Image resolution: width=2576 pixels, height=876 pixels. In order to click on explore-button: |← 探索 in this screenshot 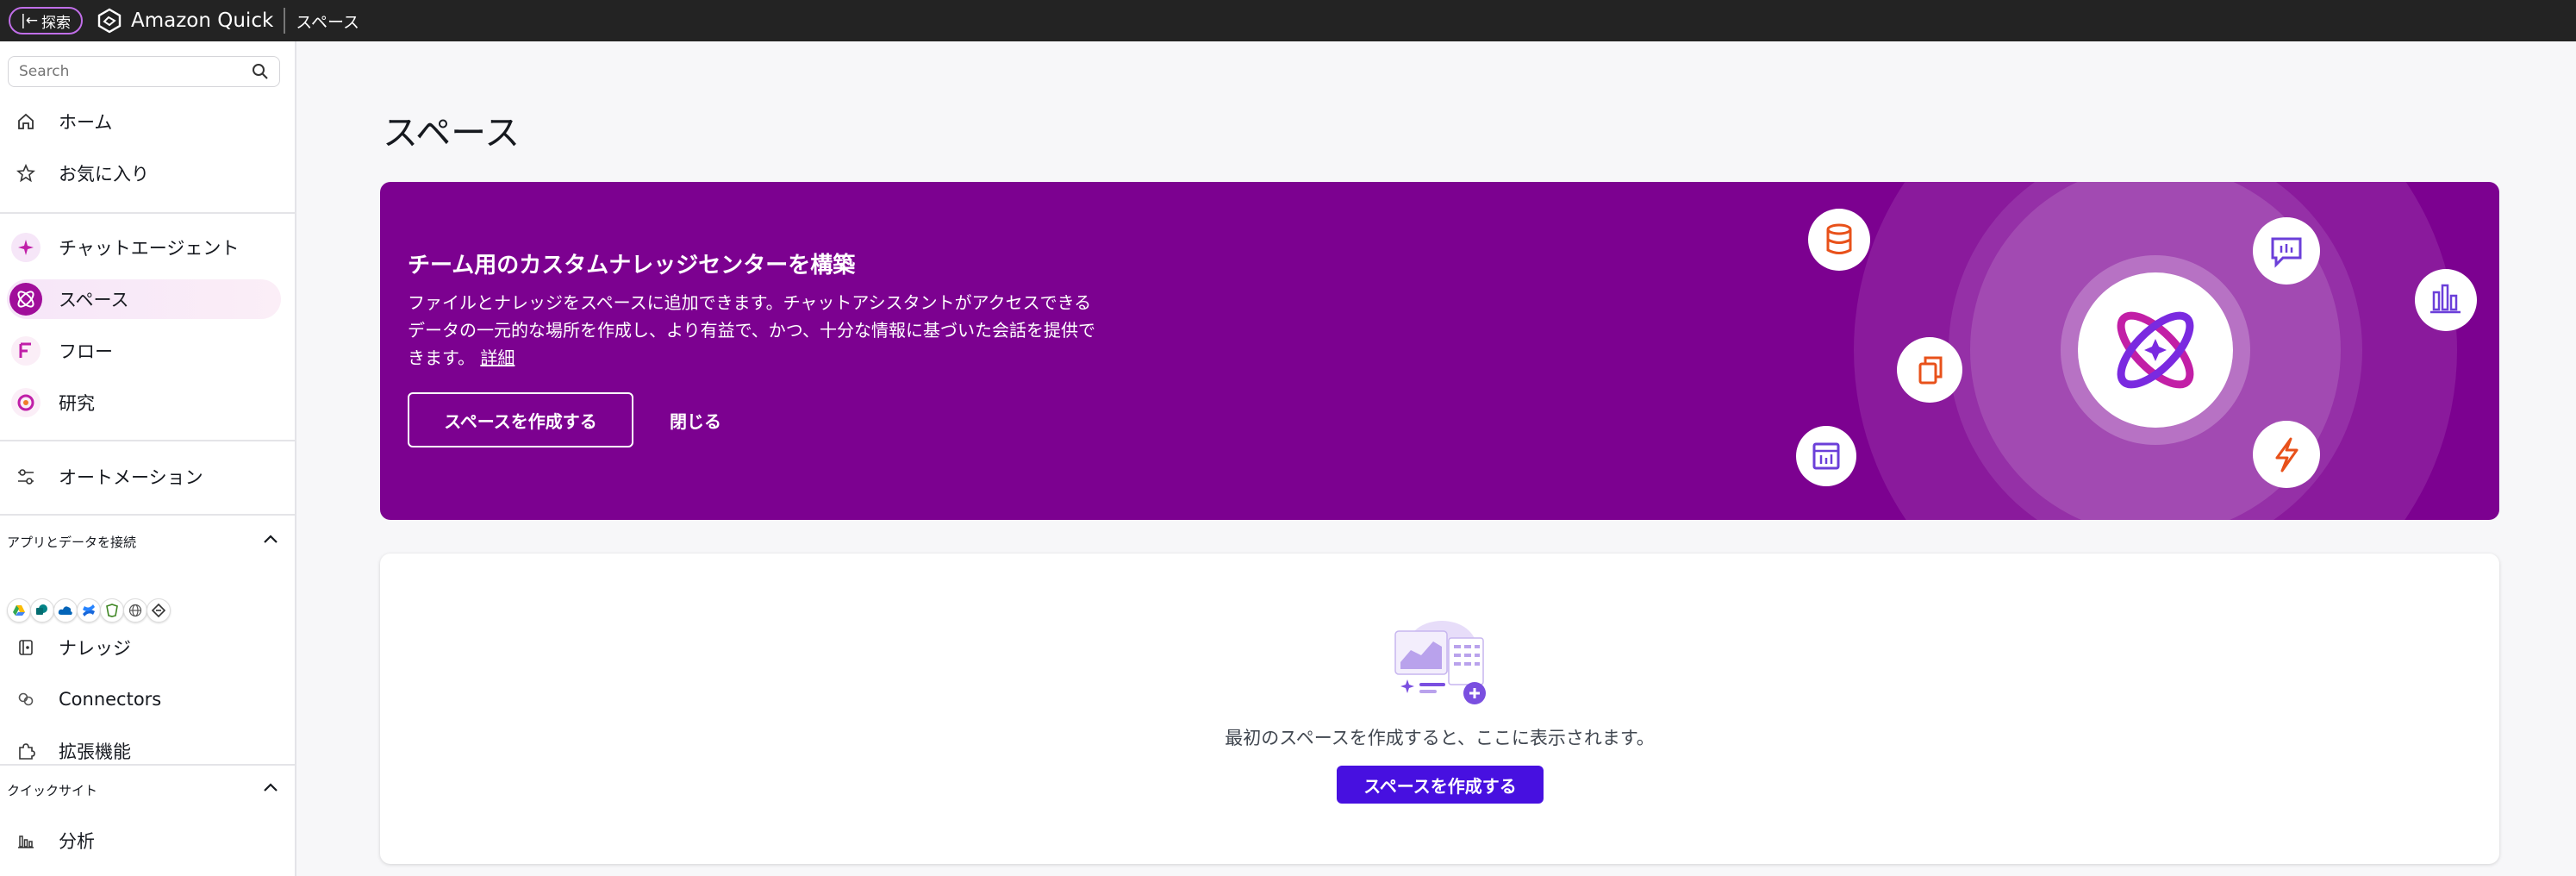, I will do `click(46, 21)`.